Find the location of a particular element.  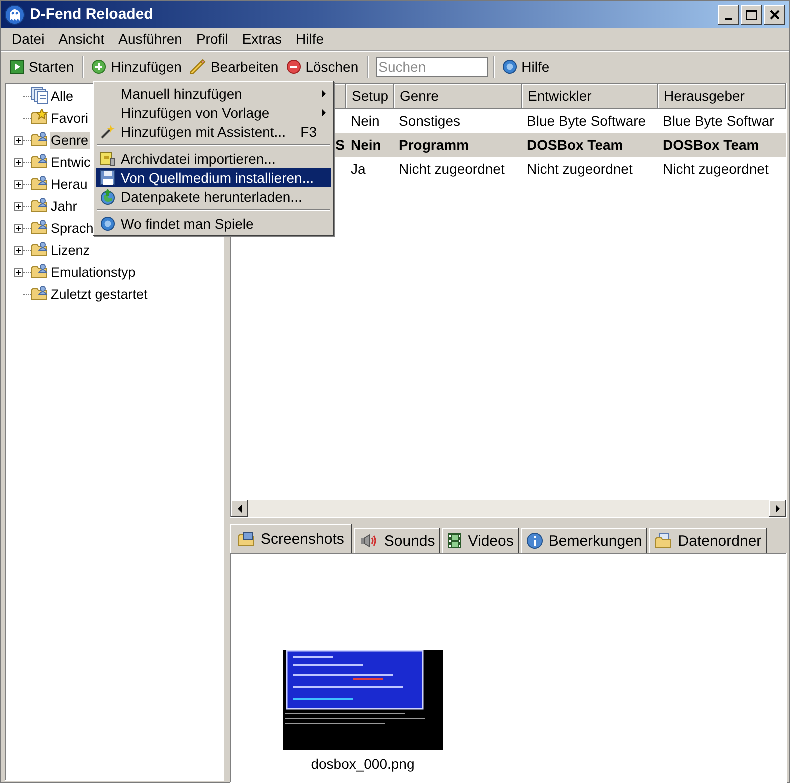

column-header: Herausgeber is located at coordinates (722, 96).